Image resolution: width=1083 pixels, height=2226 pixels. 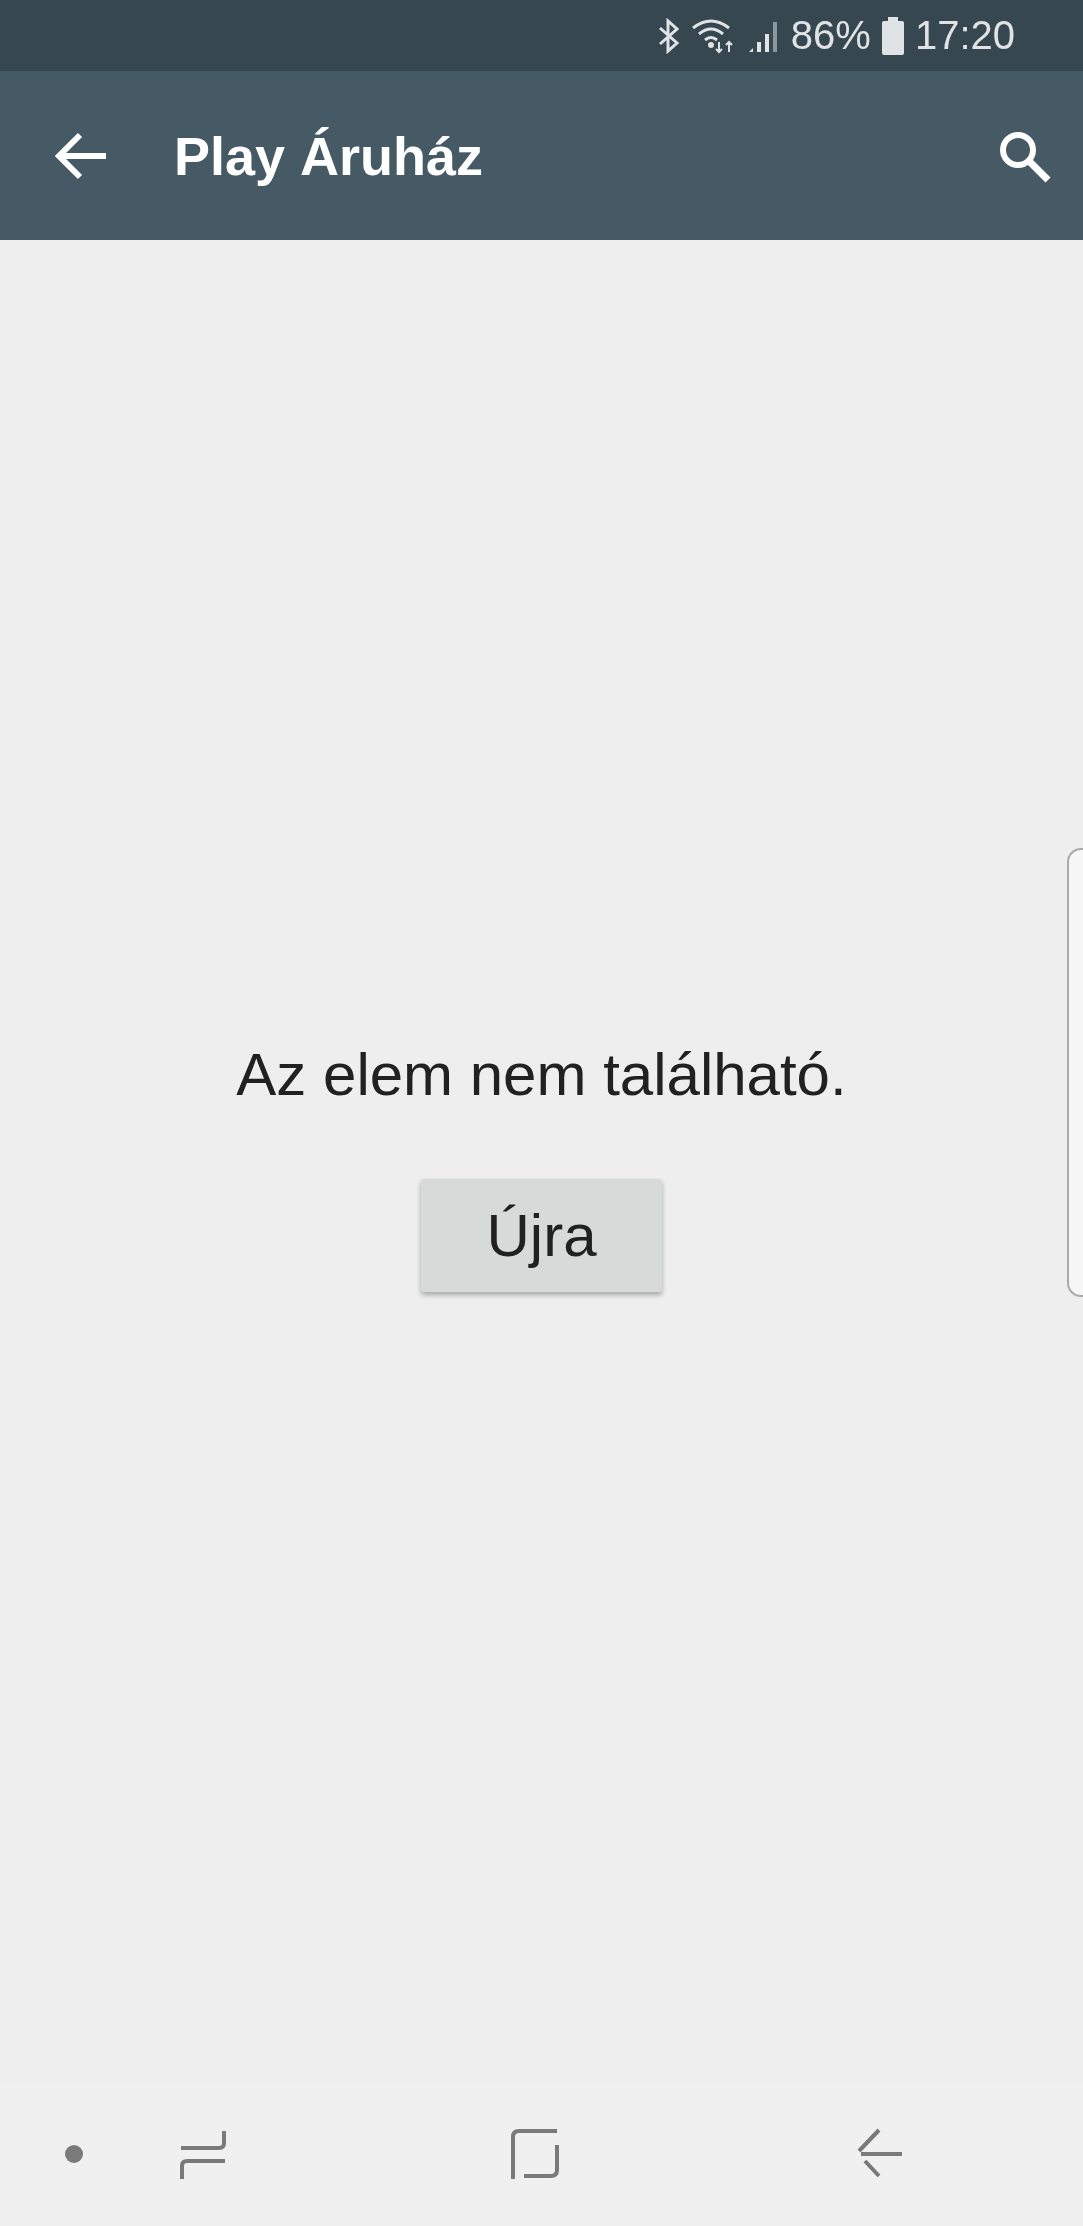 I want to click on edge-panel-handle, so click(x=1075, y=1072).